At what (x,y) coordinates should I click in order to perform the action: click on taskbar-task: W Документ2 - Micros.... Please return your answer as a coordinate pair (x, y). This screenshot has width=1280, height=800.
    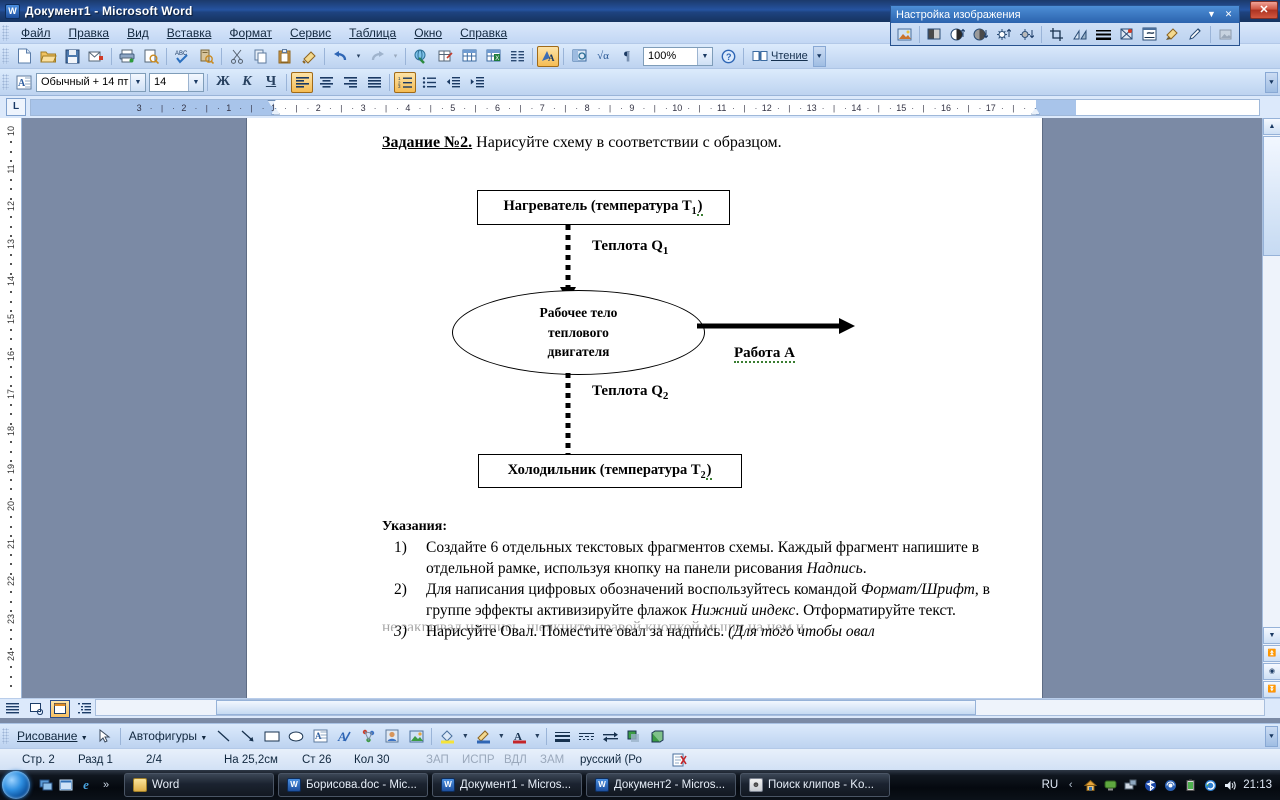
    Looking at the image, I should click on (661, 785).